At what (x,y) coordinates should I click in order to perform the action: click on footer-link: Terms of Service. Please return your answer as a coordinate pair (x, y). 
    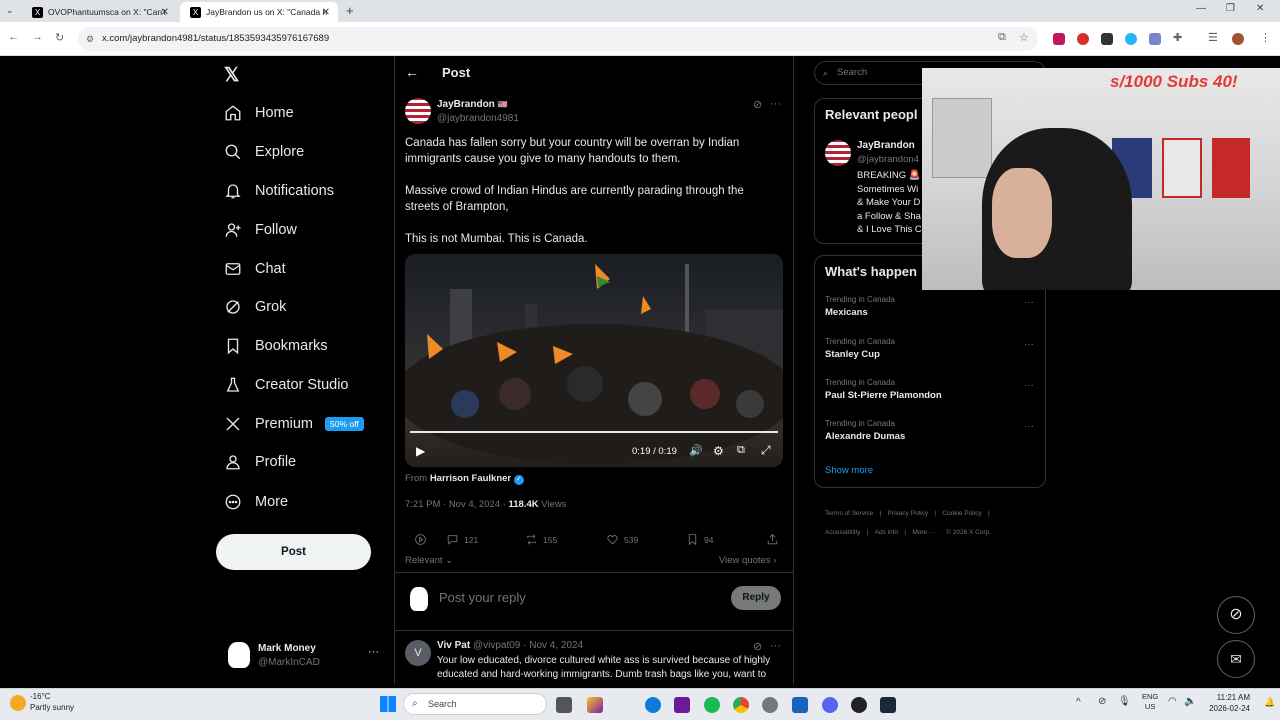
    Looking at the image, I should click on (849, 513).